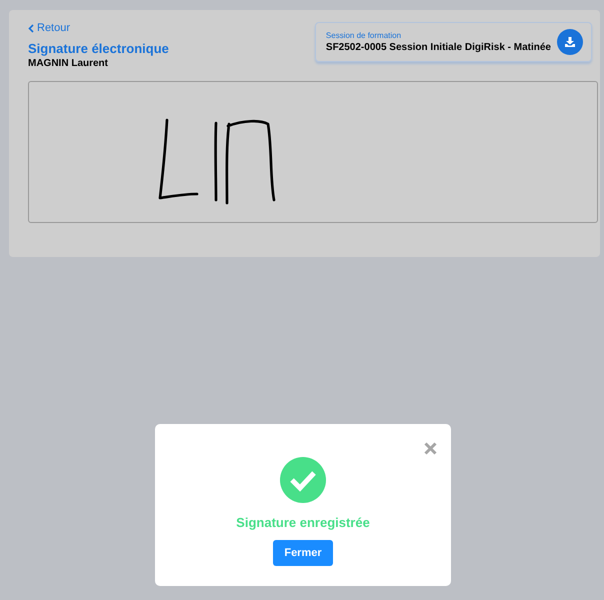 The image size is (604, 600). I want to click on download-icon, so click(570, 42).